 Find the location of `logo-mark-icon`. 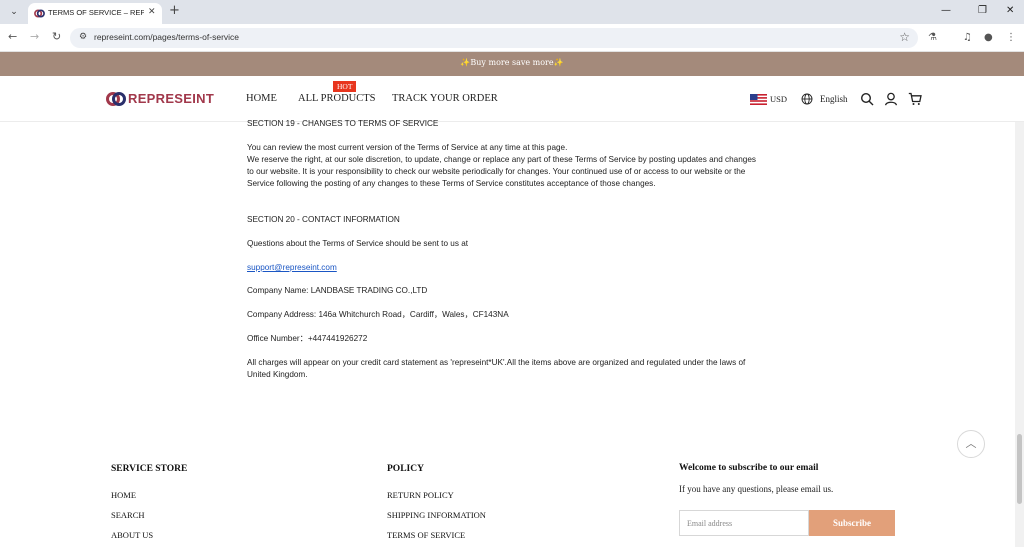

logo-mark-icon is located at coordinates (116, 99).